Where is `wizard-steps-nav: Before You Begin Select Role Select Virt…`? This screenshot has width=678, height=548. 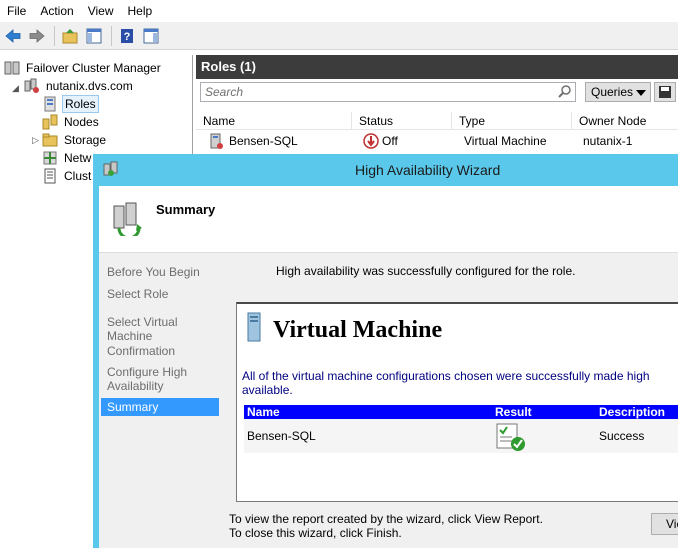 wizard-steps-nav: Before You Begin Select Role Select Virt… is located at coordinates (160, 400).